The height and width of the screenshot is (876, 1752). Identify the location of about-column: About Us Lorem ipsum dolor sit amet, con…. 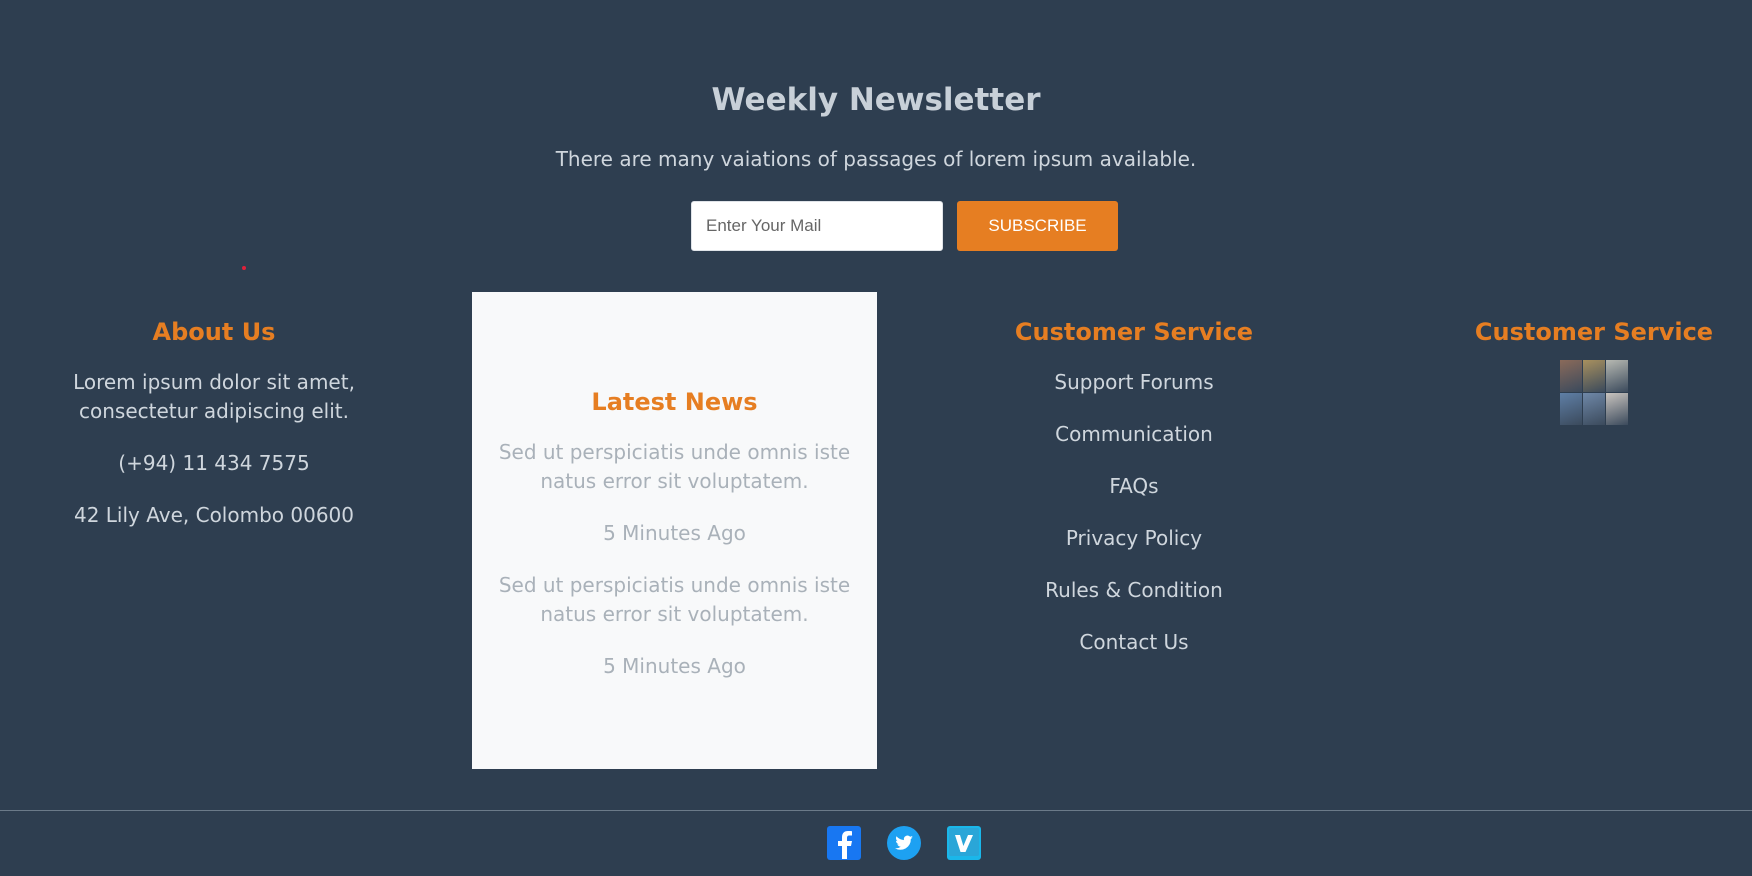
(214, 435).